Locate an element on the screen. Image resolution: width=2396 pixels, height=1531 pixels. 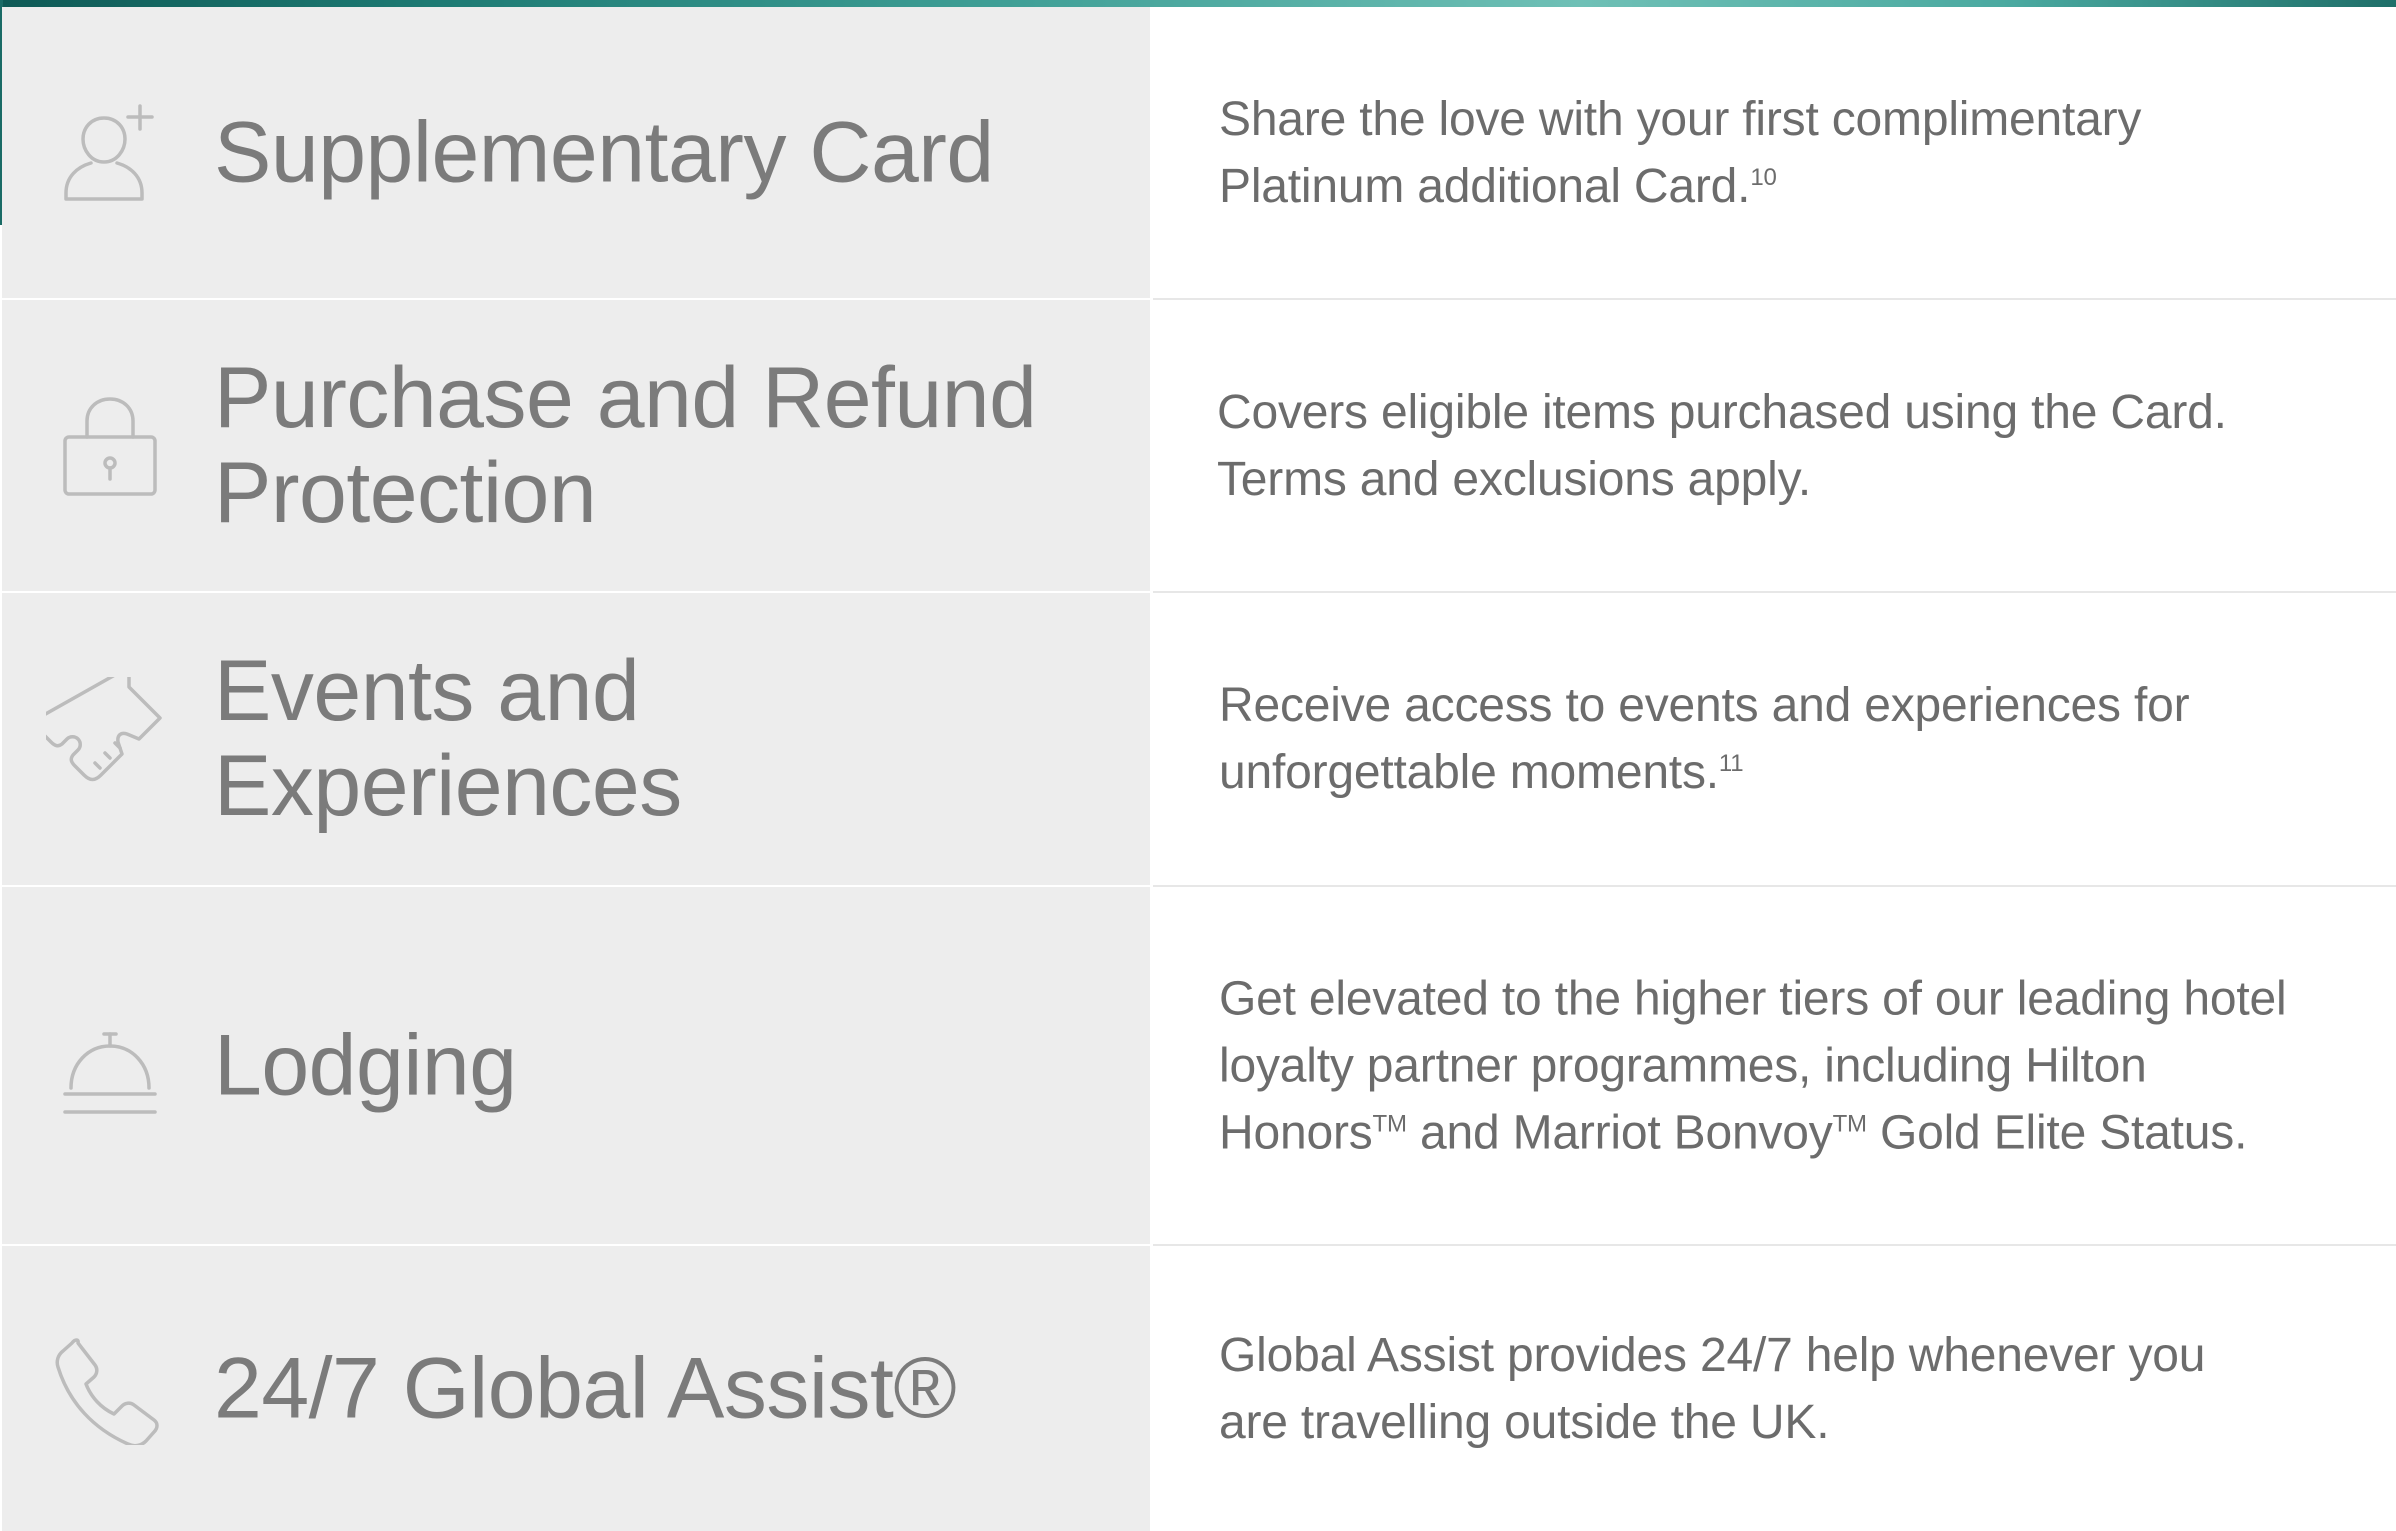
top-decorative-strip is located at coordinates (1198, 3).